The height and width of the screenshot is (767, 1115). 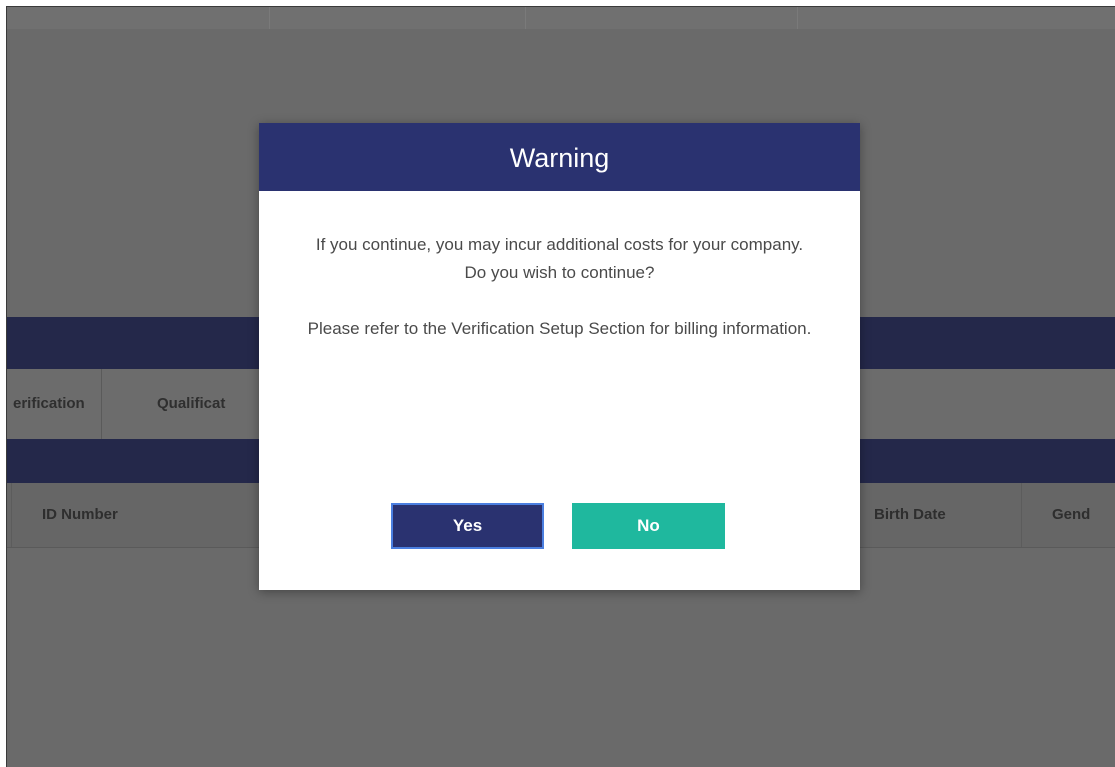 What do you see at coordinates (559, 528) in the screenshot?
I see `dialog-actions: Yes No` at bounding box center [559, 528].